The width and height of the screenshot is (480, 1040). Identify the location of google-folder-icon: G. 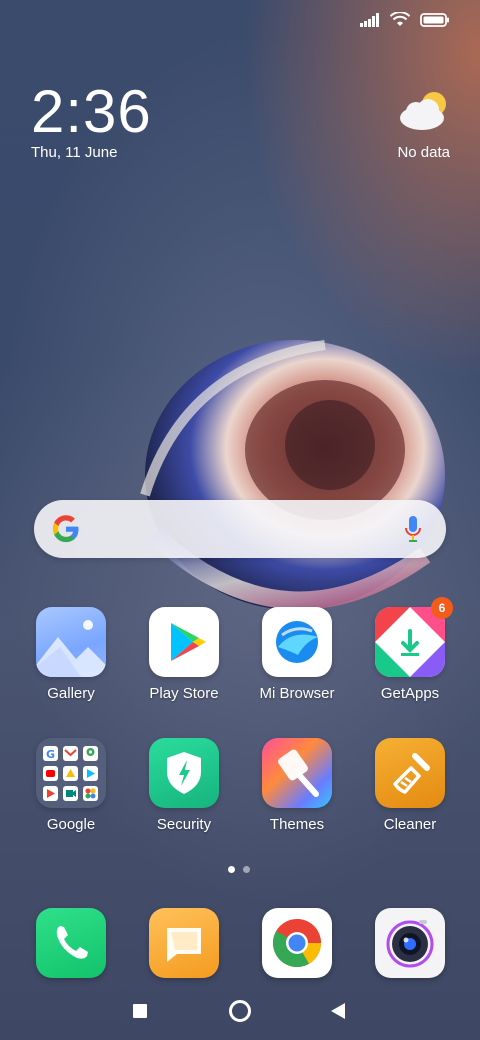
(71, 773).